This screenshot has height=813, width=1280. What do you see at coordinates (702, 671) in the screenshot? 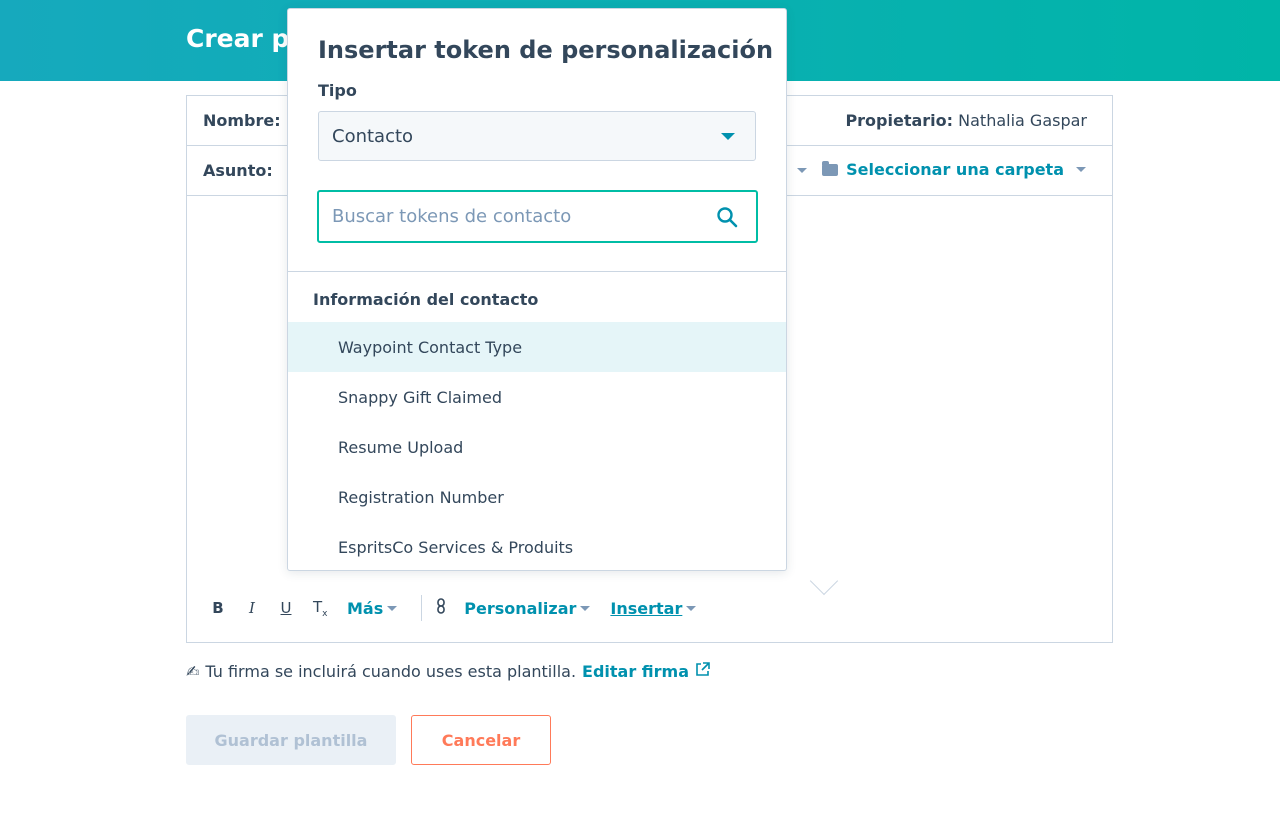
I see `external-link-icon` at bounding box center [702, 671].